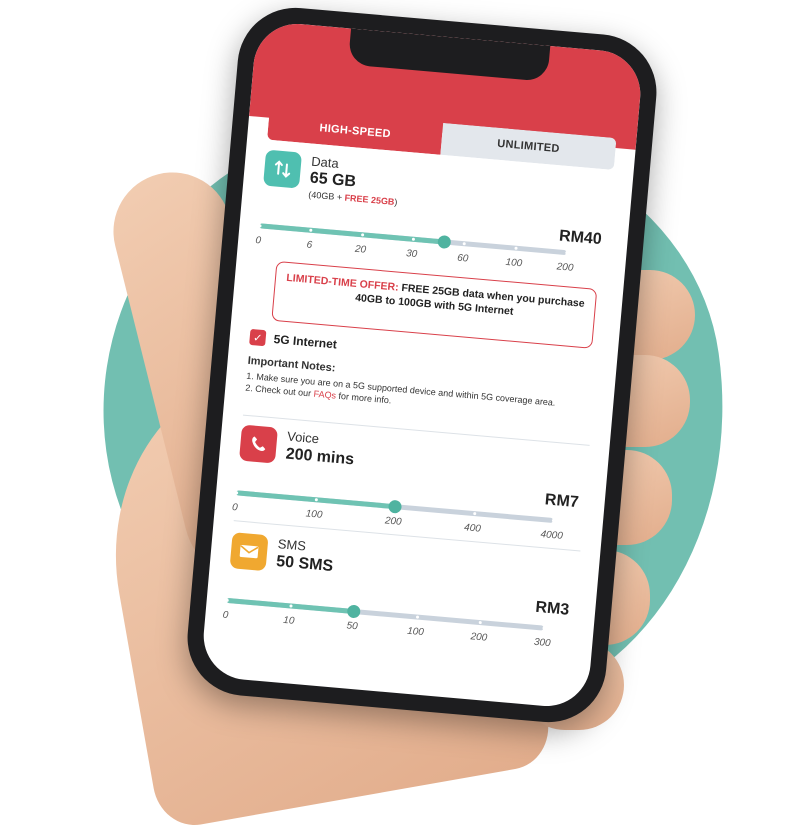  What do you see at coordinates (479, 637) in the screenshot?
I see `sms-slider-tick-label: 200` at bounding box center [479, 637].